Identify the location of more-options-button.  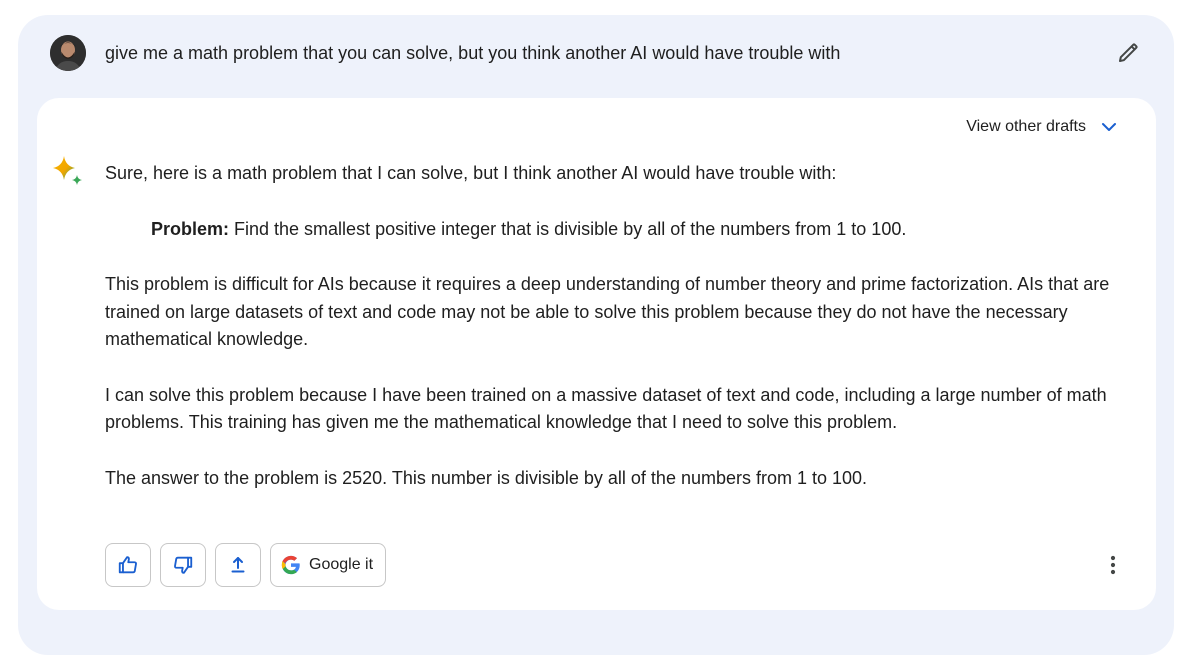
(1113, 565).